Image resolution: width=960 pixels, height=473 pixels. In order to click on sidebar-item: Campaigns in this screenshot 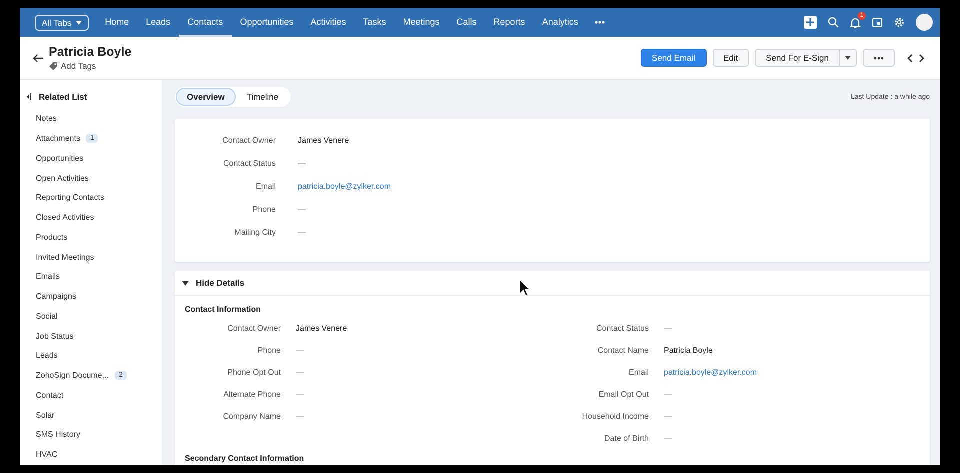, I will do `click(56, 297)`.